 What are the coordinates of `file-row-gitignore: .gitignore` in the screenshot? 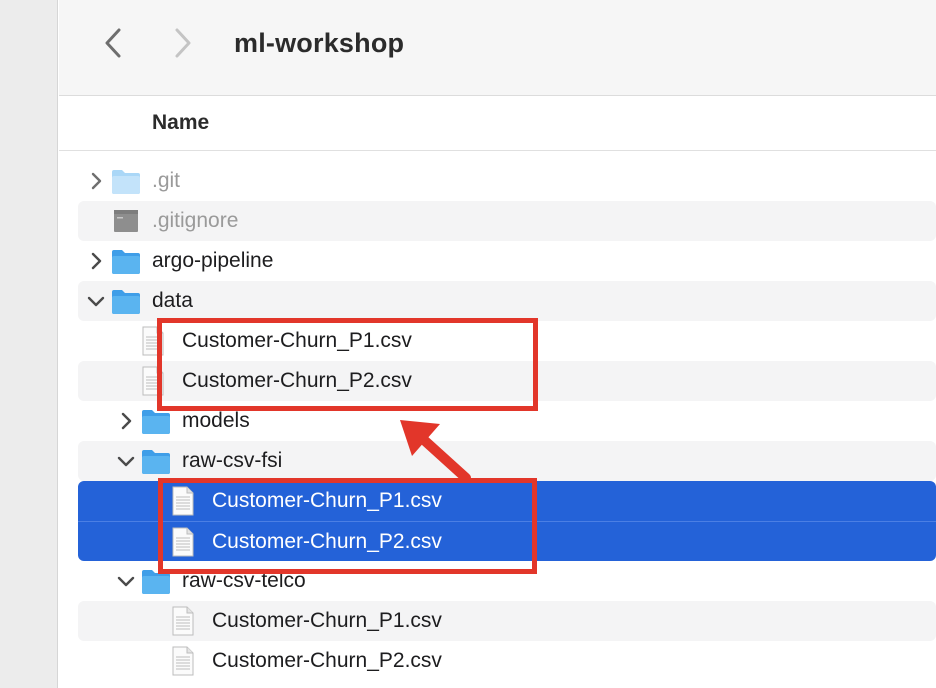 It's located at (507, 221).